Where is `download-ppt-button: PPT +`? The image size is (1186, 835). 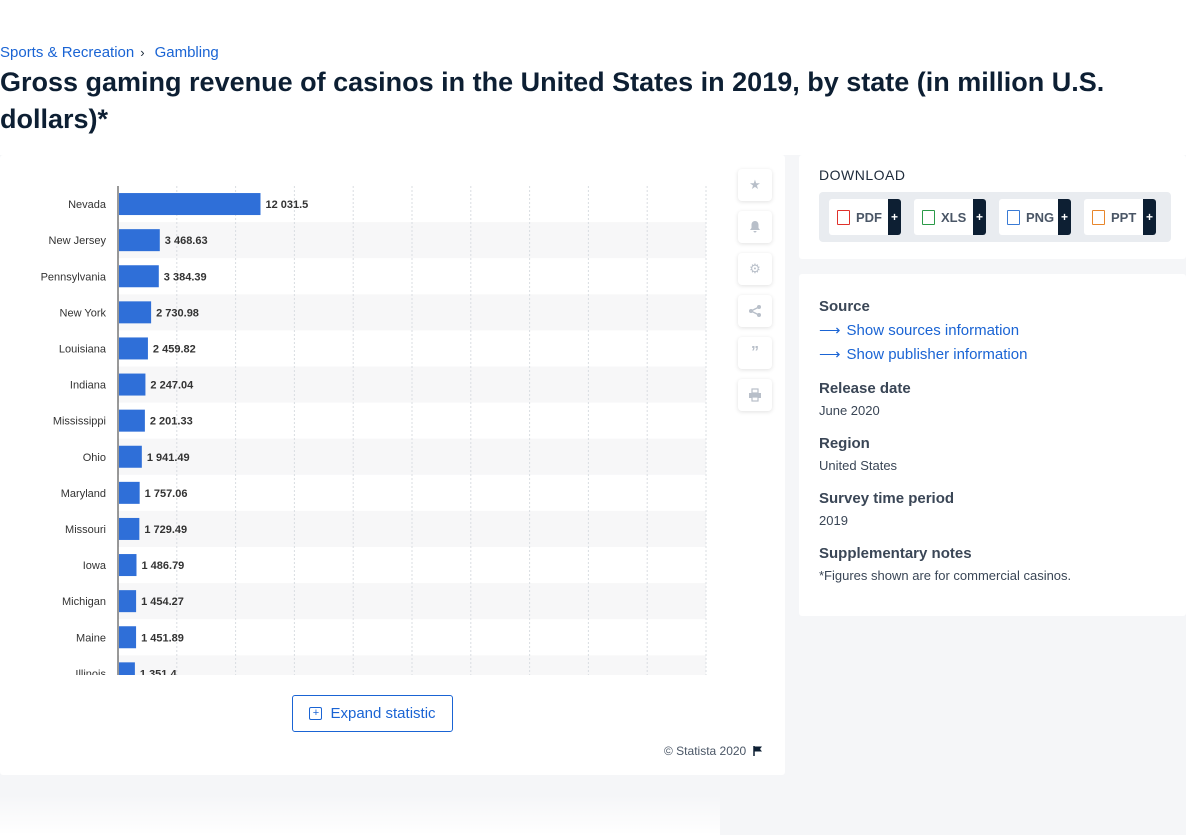 download-ppt-button: PPT + is located at coordinates (1120, 217).